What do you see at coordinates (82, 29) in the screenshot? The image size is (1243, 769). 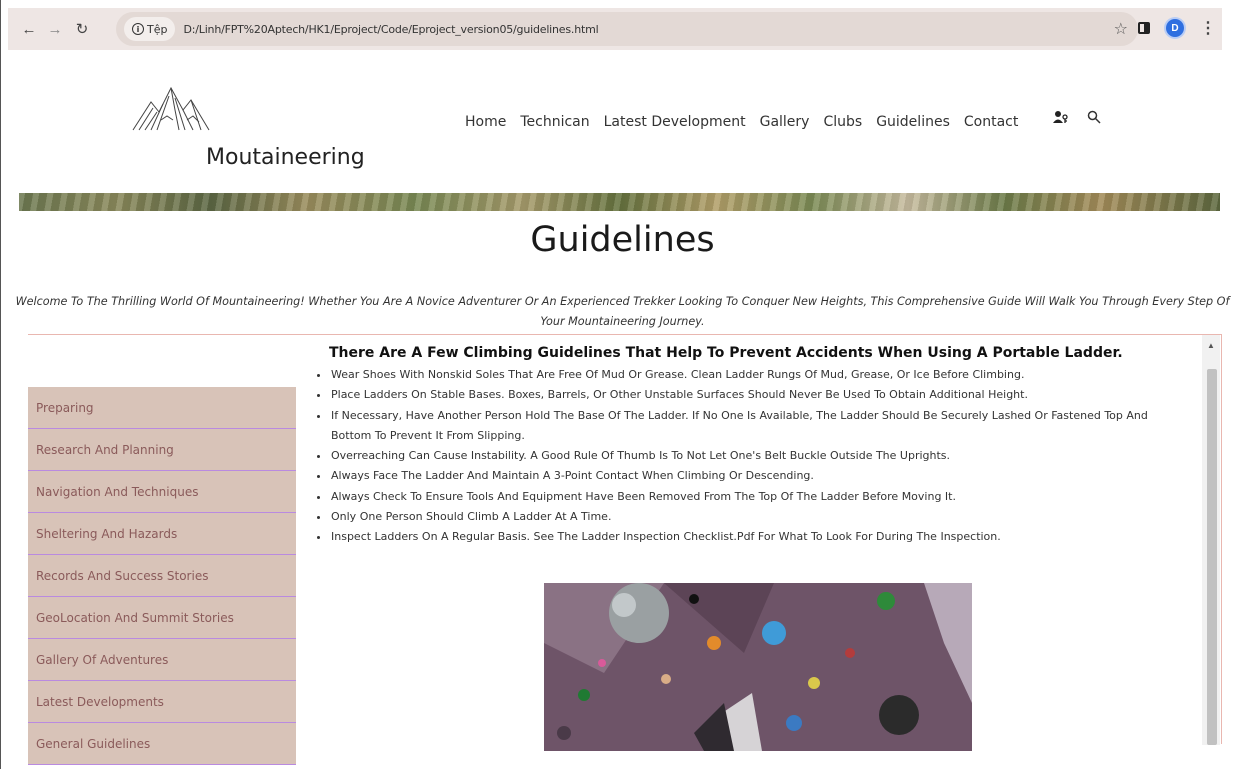 I see `reload-icon: ↻` at bounding box center [82, 29].